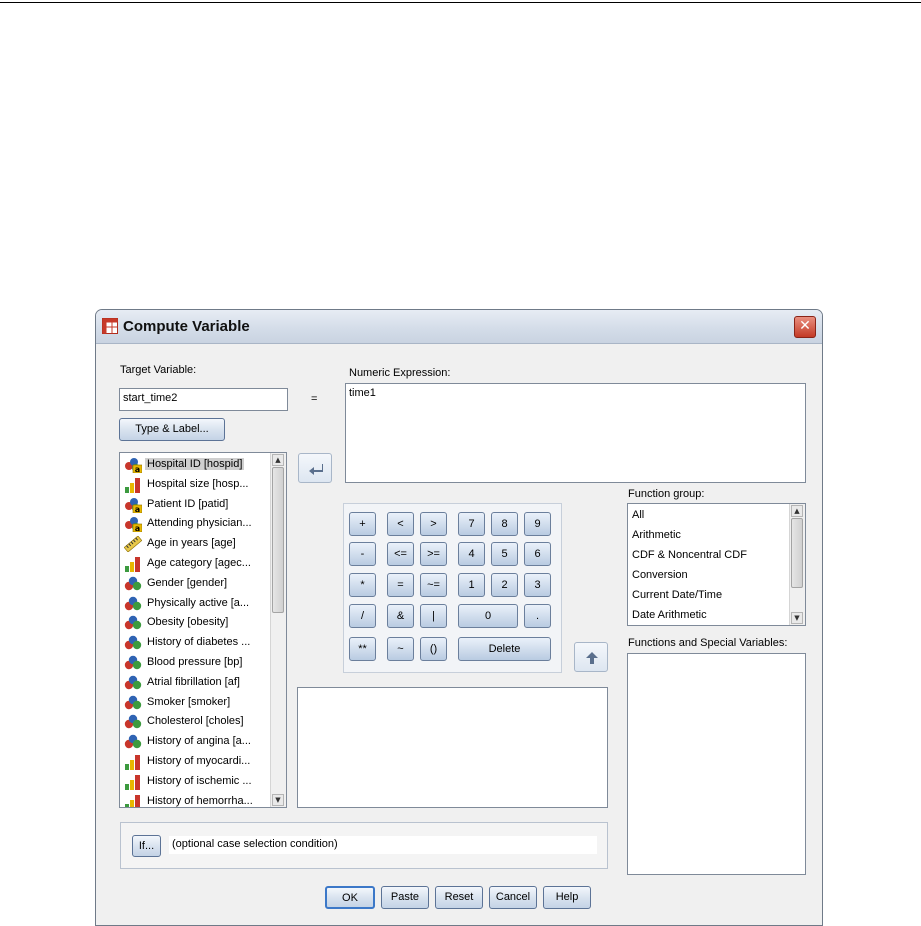 The width and height of the screenshot is (921, 926). Describe the element at coordinates (195, 662) in the screenshot. I see `variable-name: Blood pressure [bp]` at that location.